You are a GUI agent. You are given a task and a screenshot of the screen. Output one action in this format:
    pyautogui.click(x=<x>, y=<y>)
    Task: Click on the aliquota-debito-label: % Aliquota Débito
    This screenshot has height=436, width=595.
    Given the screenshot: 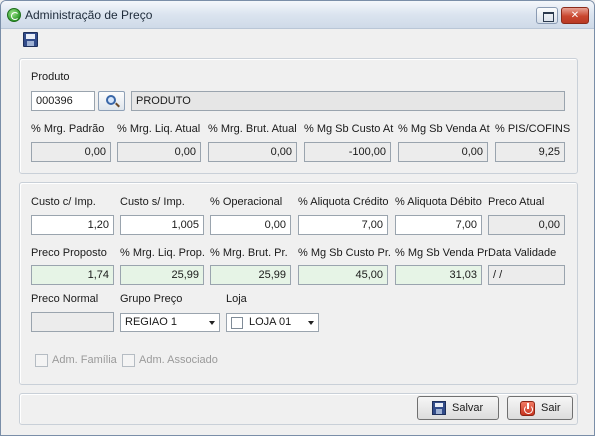 What is the action you would take?
    pyautogui.click(x=438, y=202)
    